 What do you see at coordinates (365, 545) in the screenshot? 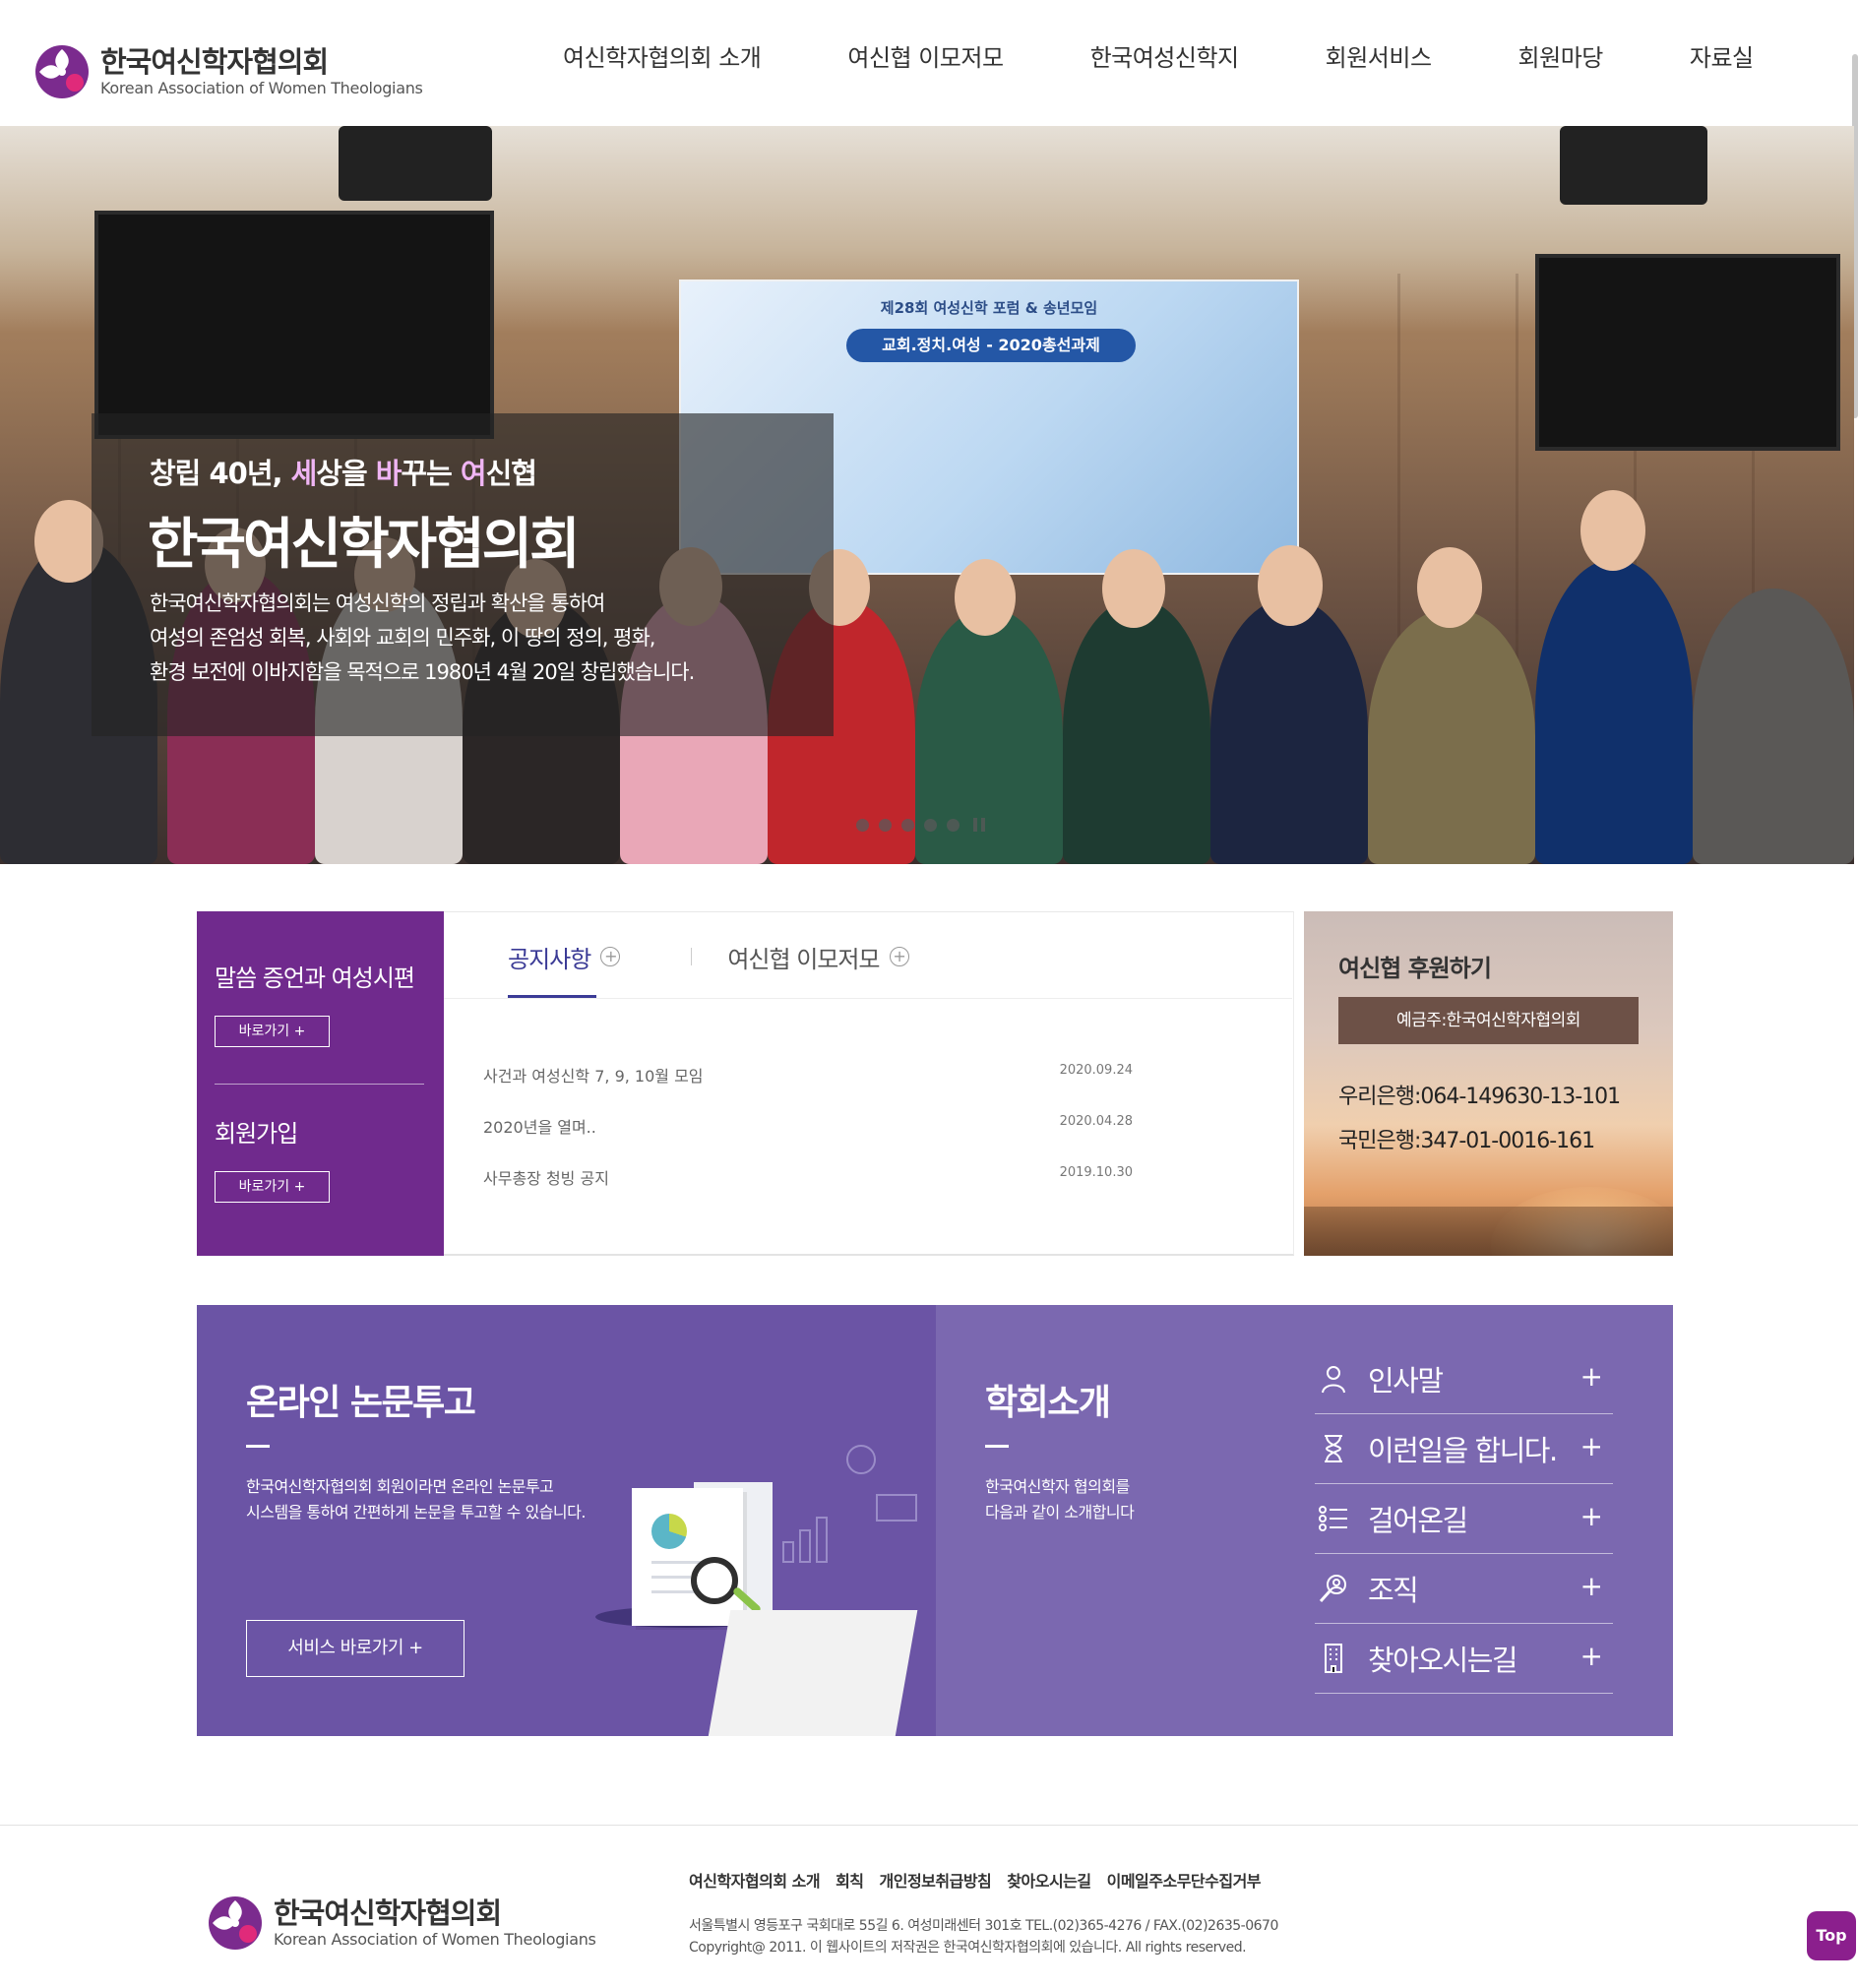
I see `hero-title: 한국여신학자협의회` at bounding box center [365, 545].